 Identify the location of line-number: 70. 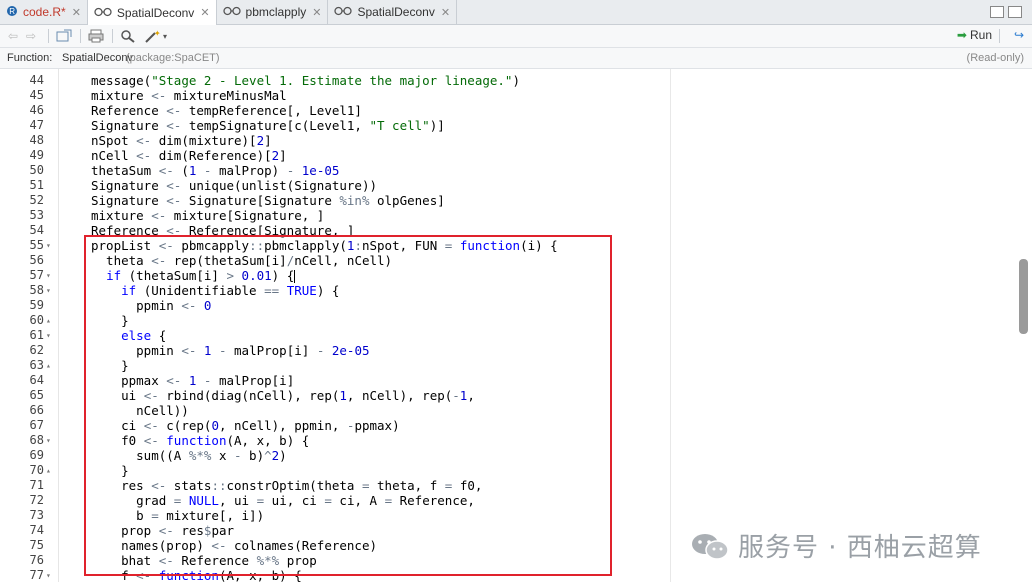
(36, 470).